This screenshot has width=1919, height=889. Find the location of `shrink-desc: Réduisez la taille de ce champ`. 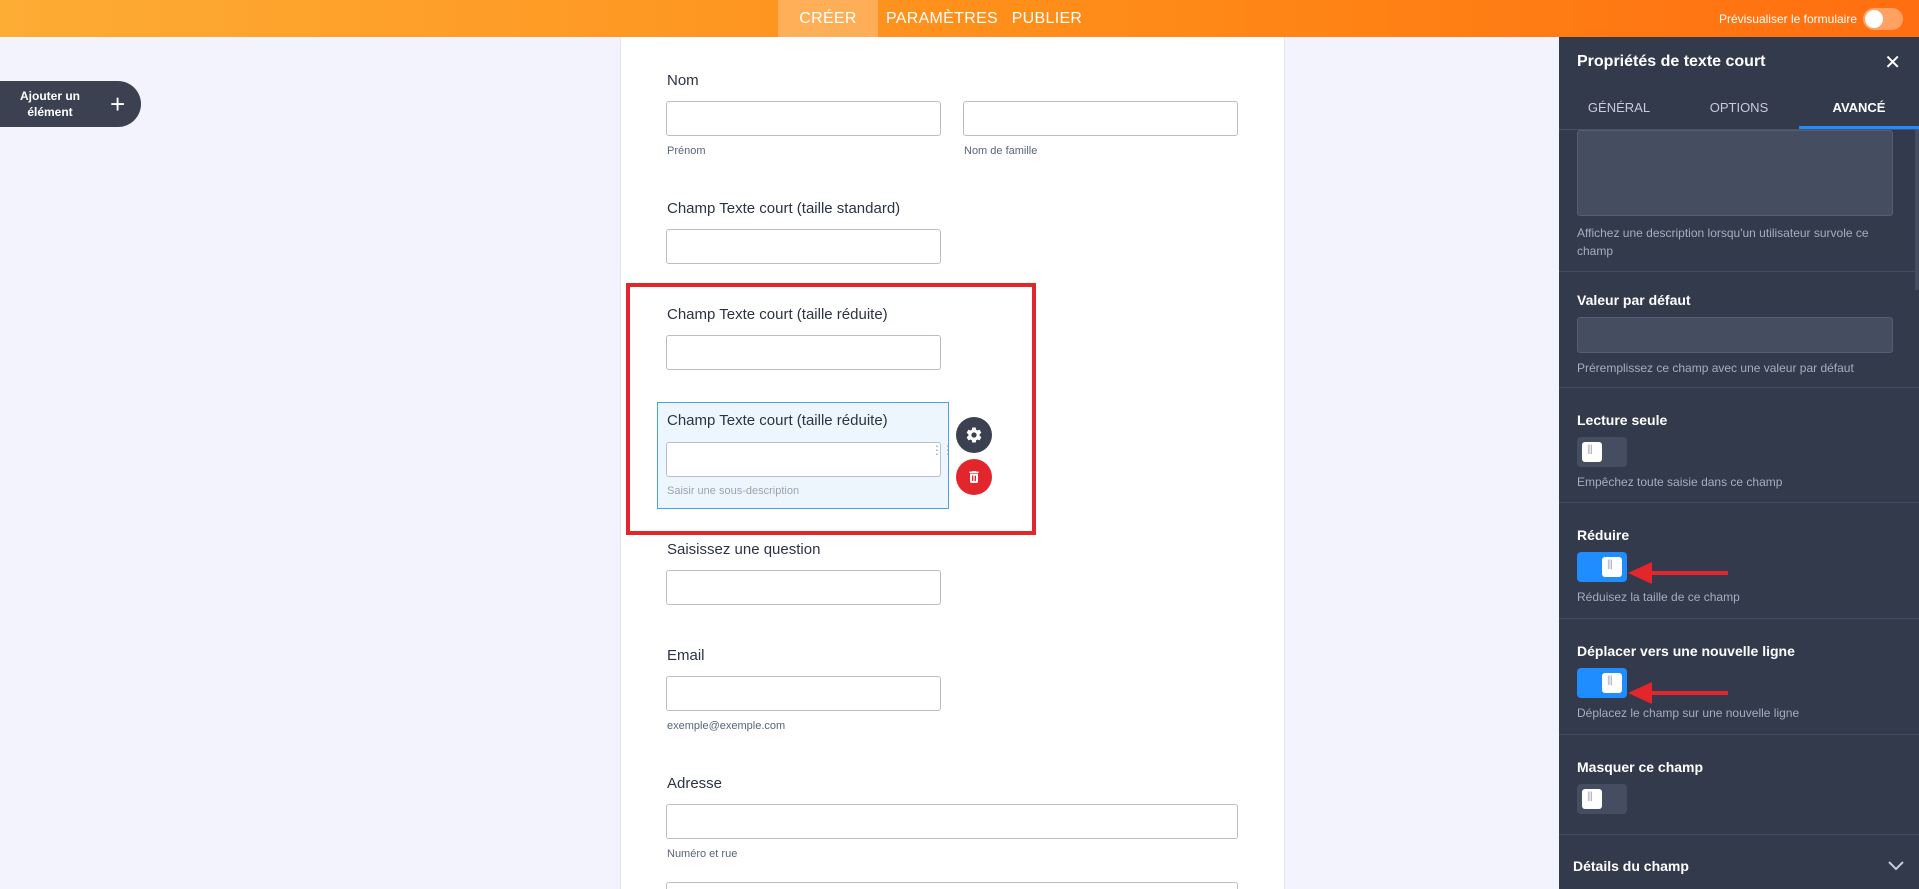

shrink-desc: Réduisez la taille de ce champ is located at coordinates (1658, 597).